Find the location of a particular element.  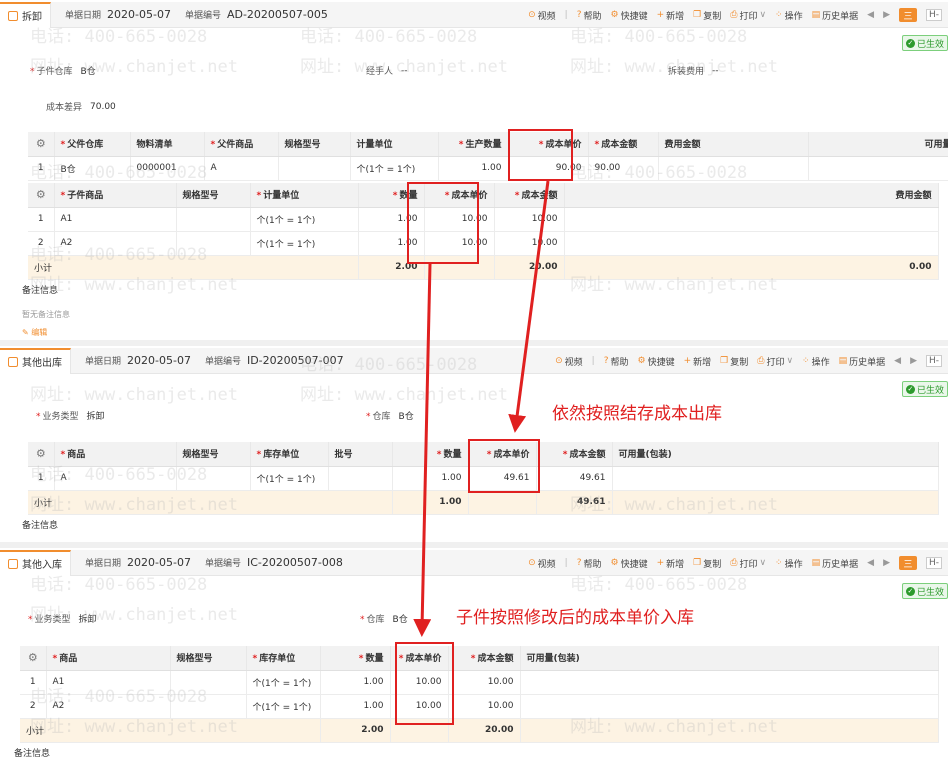

tab-inbound: 其他入库 is located at coordinates (35, 562).